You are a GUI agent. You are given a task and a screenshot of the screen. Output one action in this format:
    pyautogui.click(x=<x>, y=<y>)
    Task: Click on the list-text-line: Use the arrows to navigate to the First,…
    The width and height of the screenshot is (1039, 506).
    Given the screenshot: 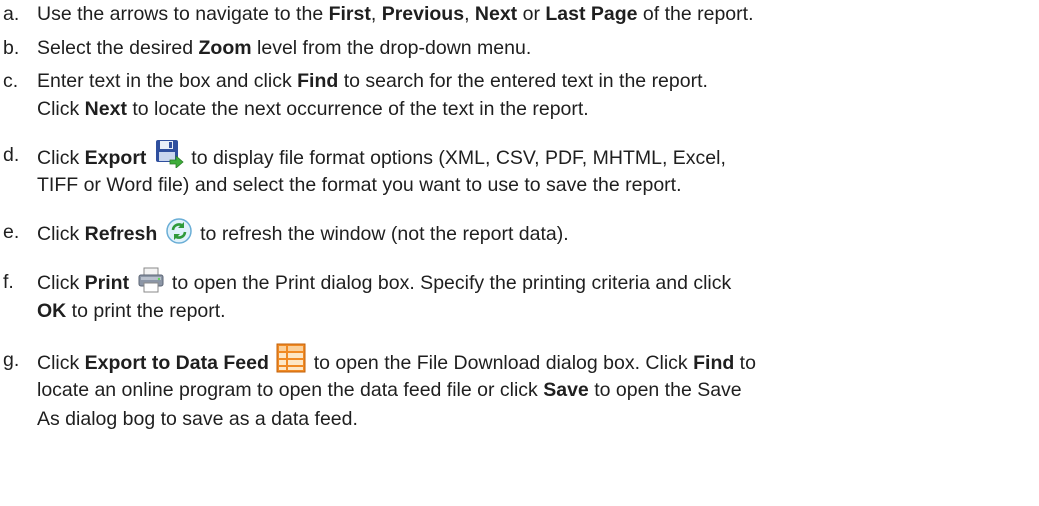 What is the action you would take?
    pyautogui.click(x=395, y=14)
    